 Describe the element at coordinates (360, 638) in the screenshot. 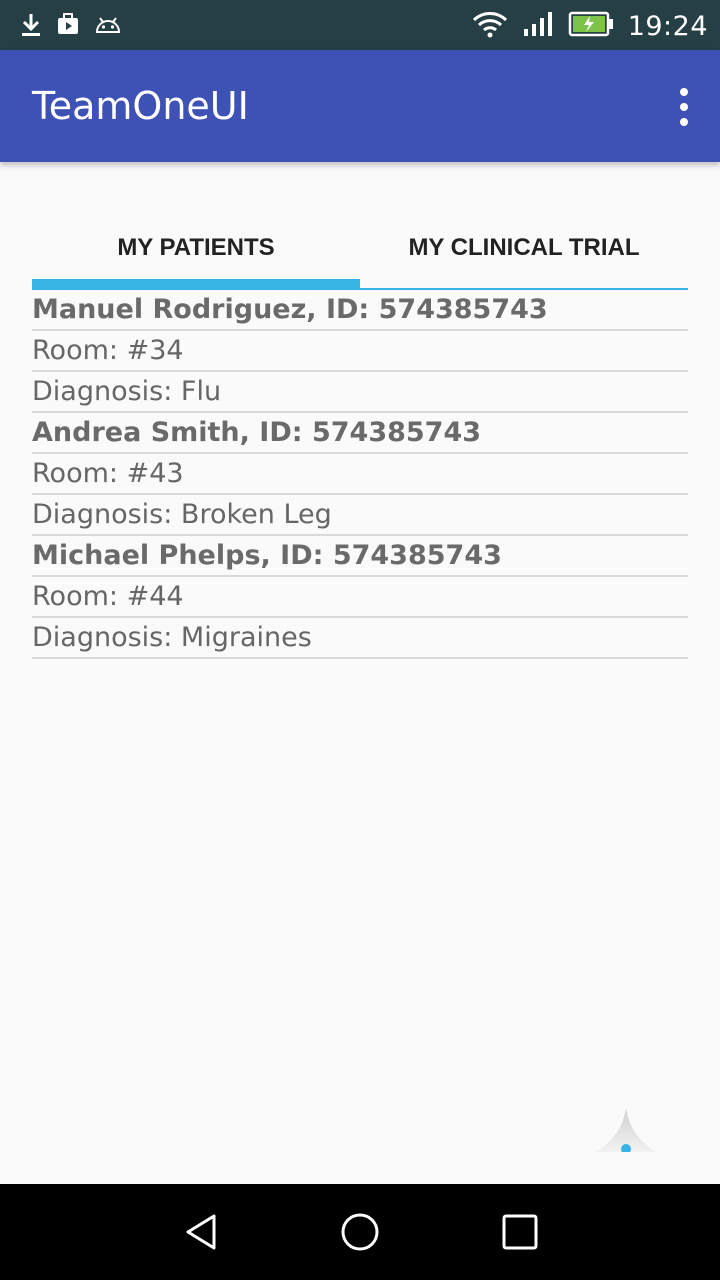

I see `patient-diagnosis: Diagnosis: Migraines` at that location.